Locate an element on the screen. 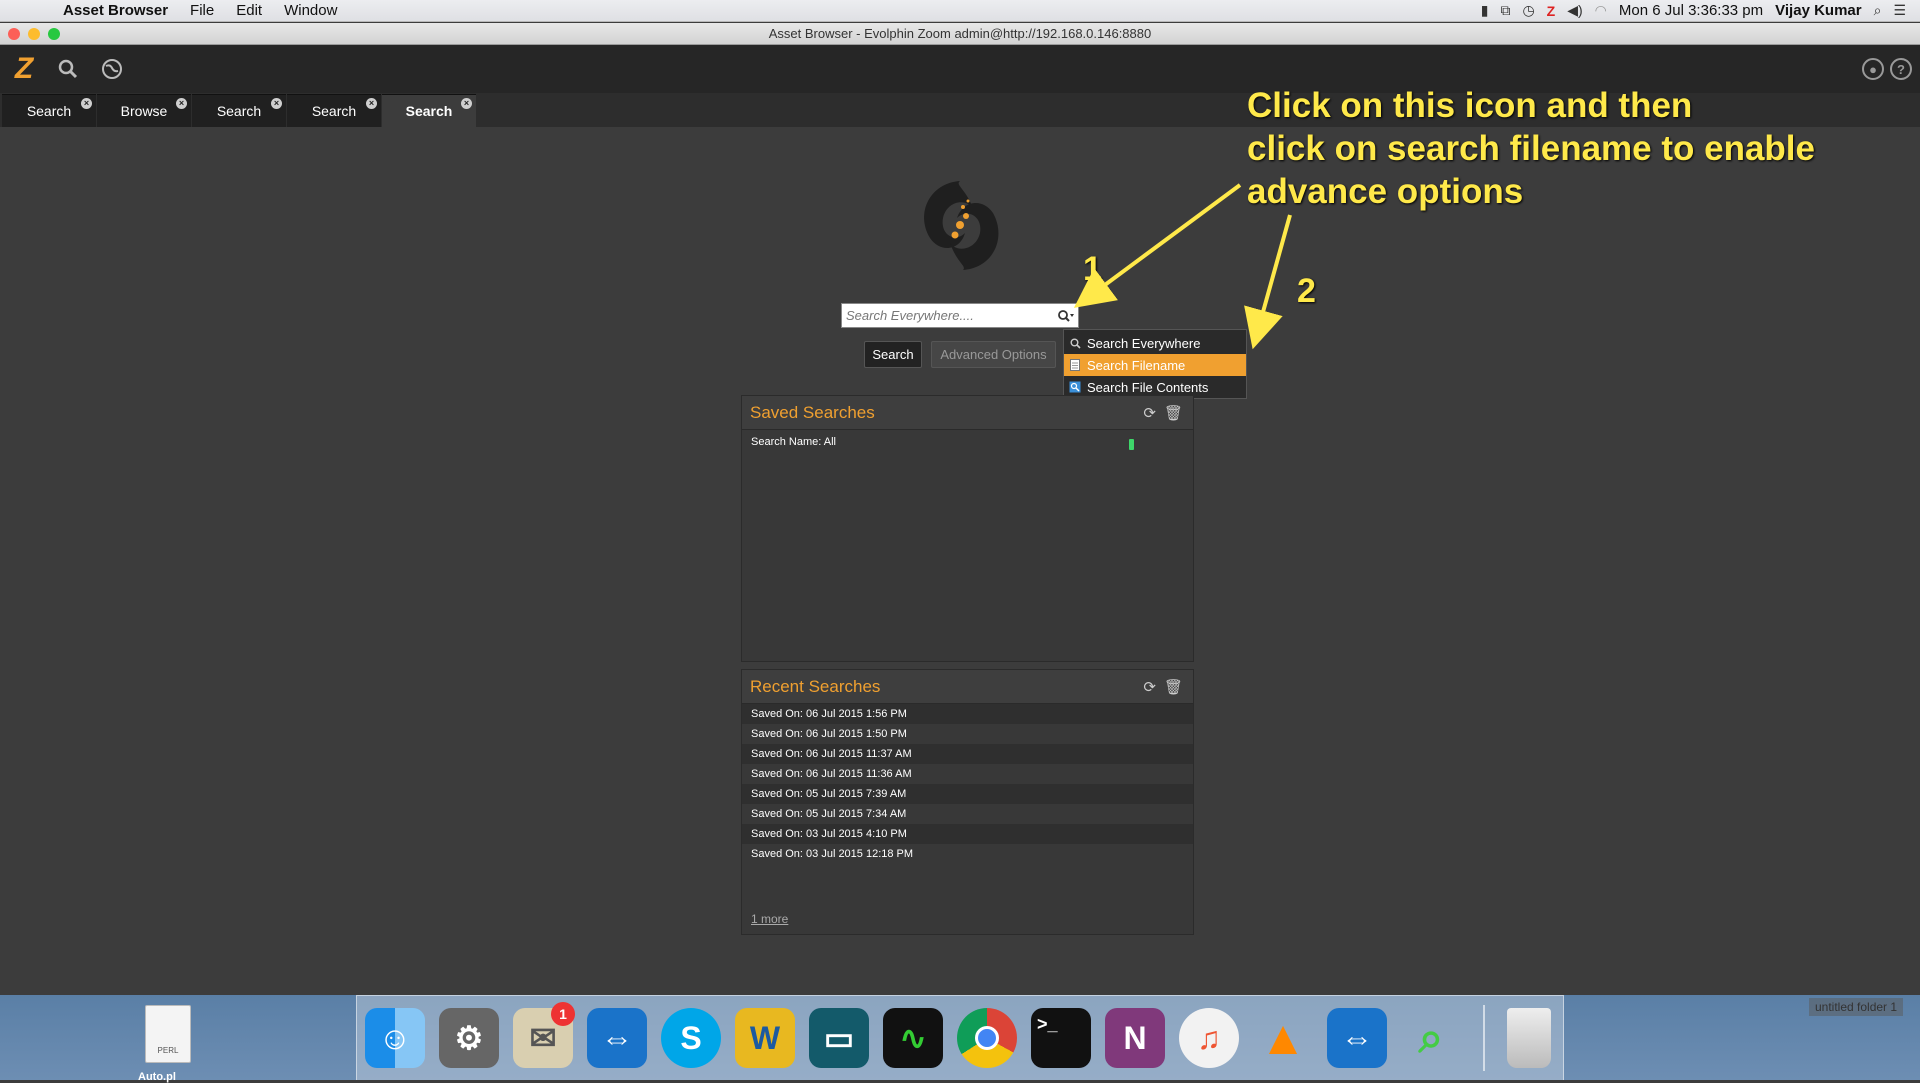  trash-bin-icon is located at coordinates (1529, 1038).